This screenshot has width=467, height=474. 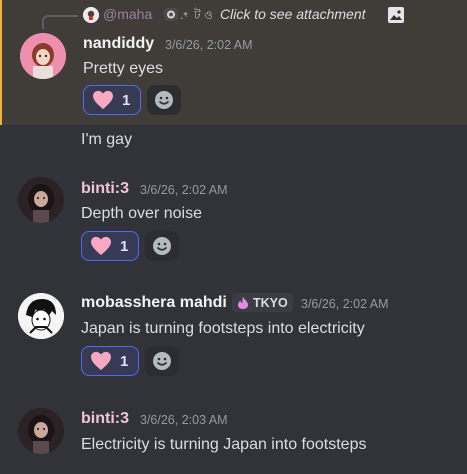 What do you see at coordinates (123, 68) in the screenshot?
I see `message-text: Pretty eyes` at bounding box center [123, 68].